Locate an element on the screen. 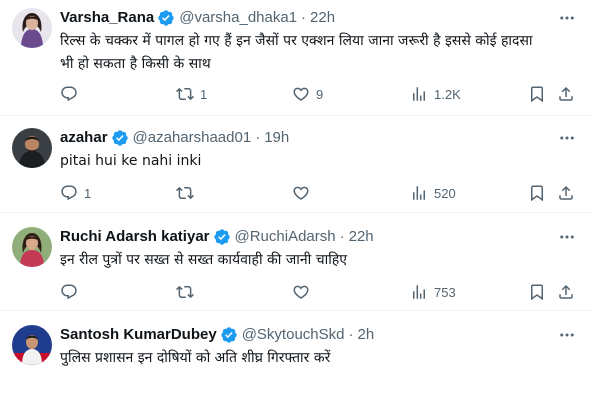 The width and height of the screenshot is (593, 409). author-name: Varsha_Rana is located at coordinates (107, 18).